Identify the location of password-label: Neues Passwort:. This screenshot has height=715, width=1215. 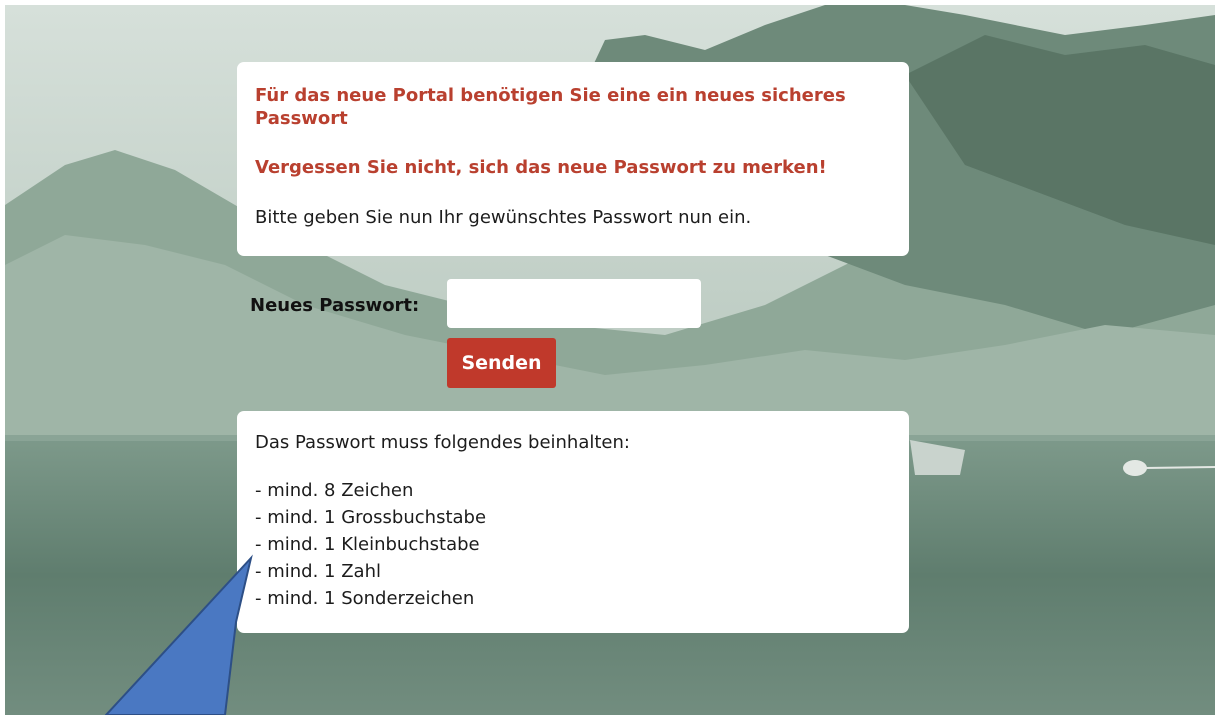
(335, 305).